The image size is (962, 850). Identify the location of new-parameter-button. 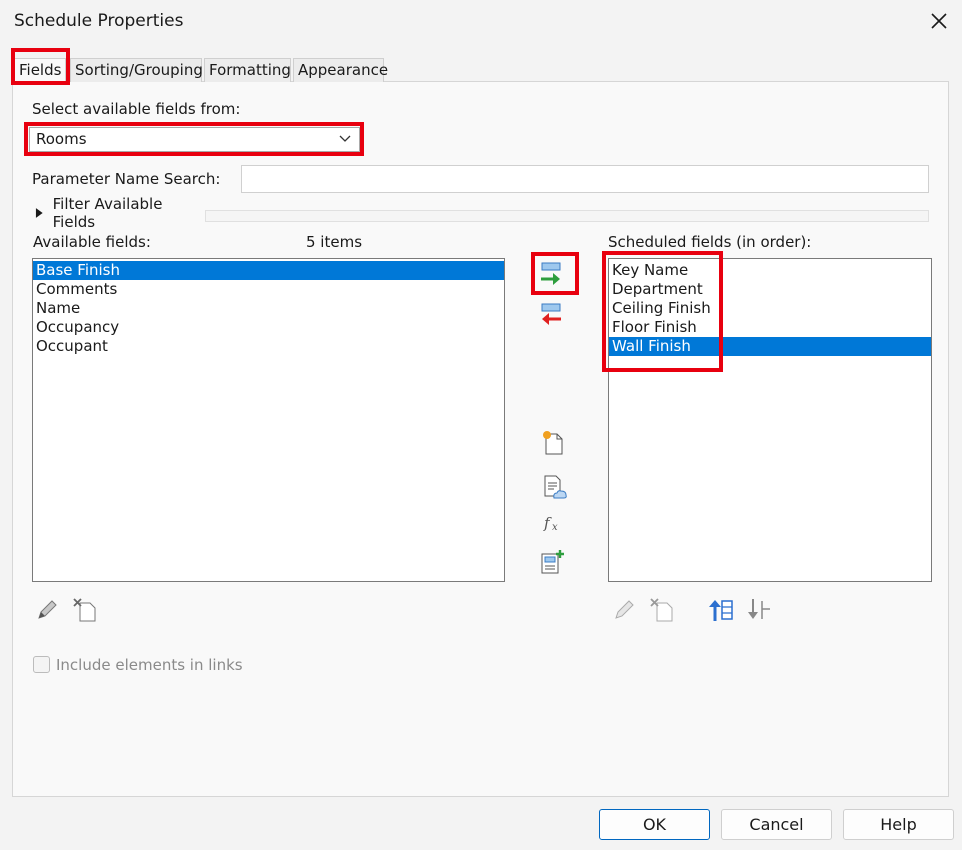
(553, 443).